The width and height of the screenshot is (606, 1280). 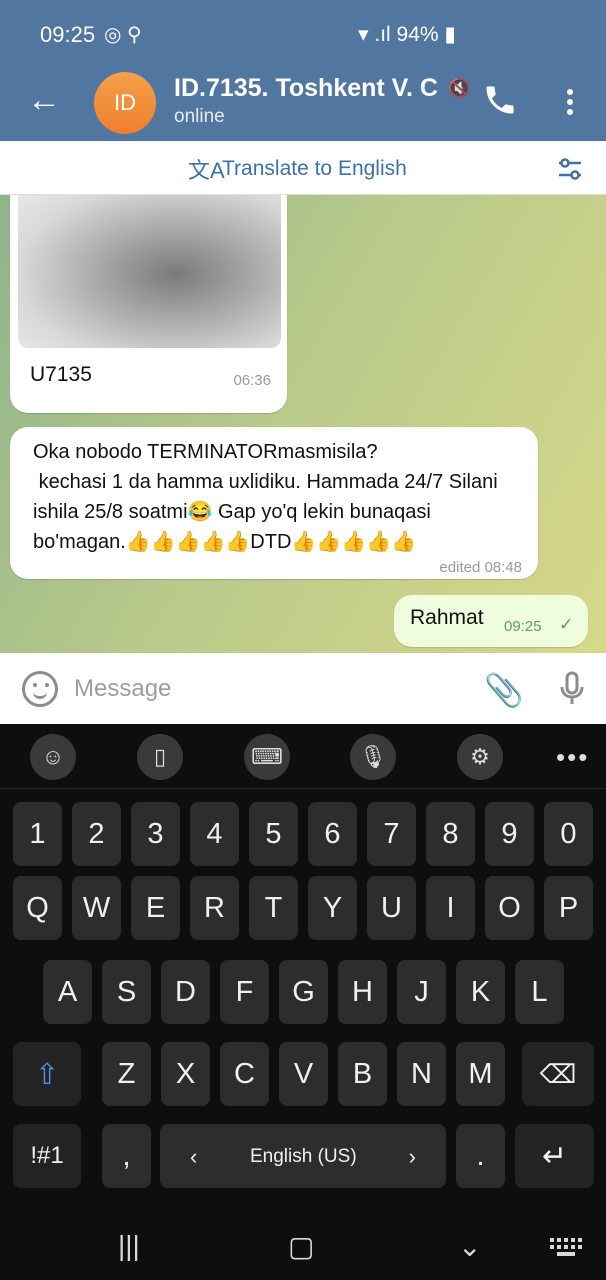 What do you see at coordinates (155, 834) in the screenshot?
I see `key-3: 3` at bounding box center [155, 834].